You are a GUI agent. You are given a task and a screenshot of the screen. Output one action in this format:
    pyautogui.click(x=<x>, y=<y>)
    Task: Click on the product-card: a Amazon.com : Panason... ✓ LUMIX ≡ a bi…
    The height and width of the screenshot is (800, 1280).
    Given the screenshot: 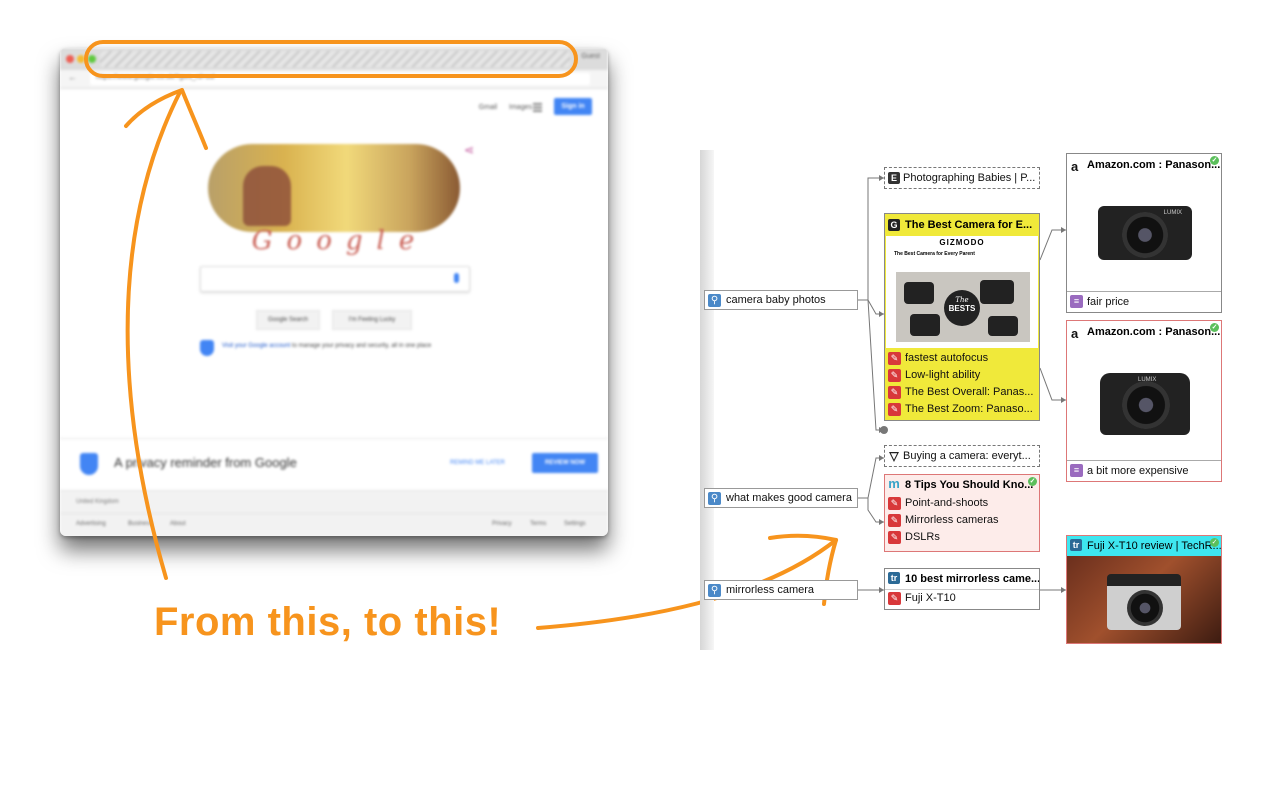 What is the action you would take?
    pyautogui.click(x=1144, y=401)
    